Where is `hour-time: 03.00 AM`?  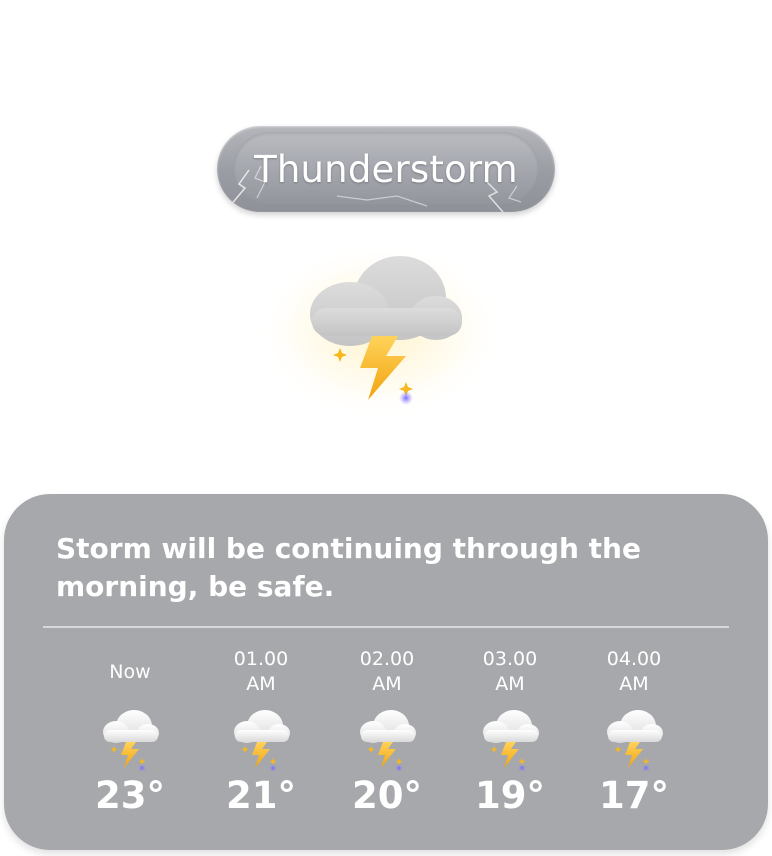
hour-time: 03.00 AM is located at coordinates (510, 672).